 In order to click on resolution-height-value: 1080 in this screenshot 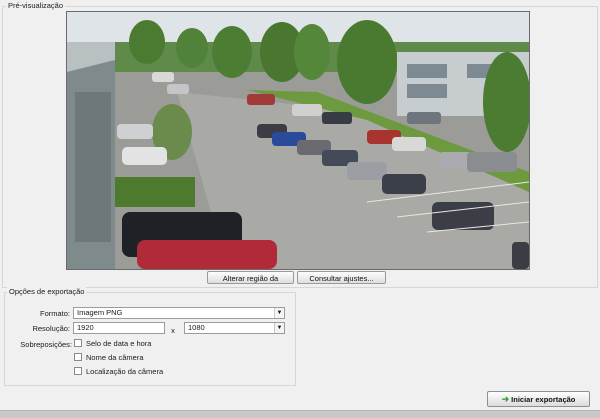, I will do `click(196, 327)`.